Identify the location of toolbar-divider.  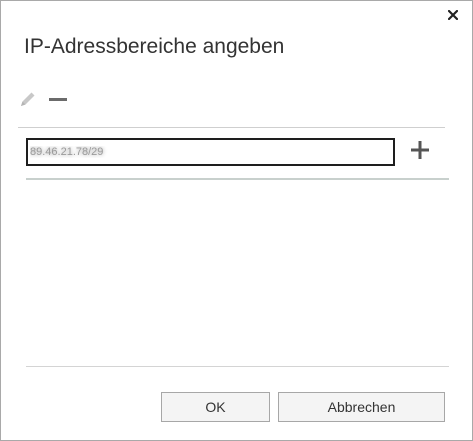
(231, 127).